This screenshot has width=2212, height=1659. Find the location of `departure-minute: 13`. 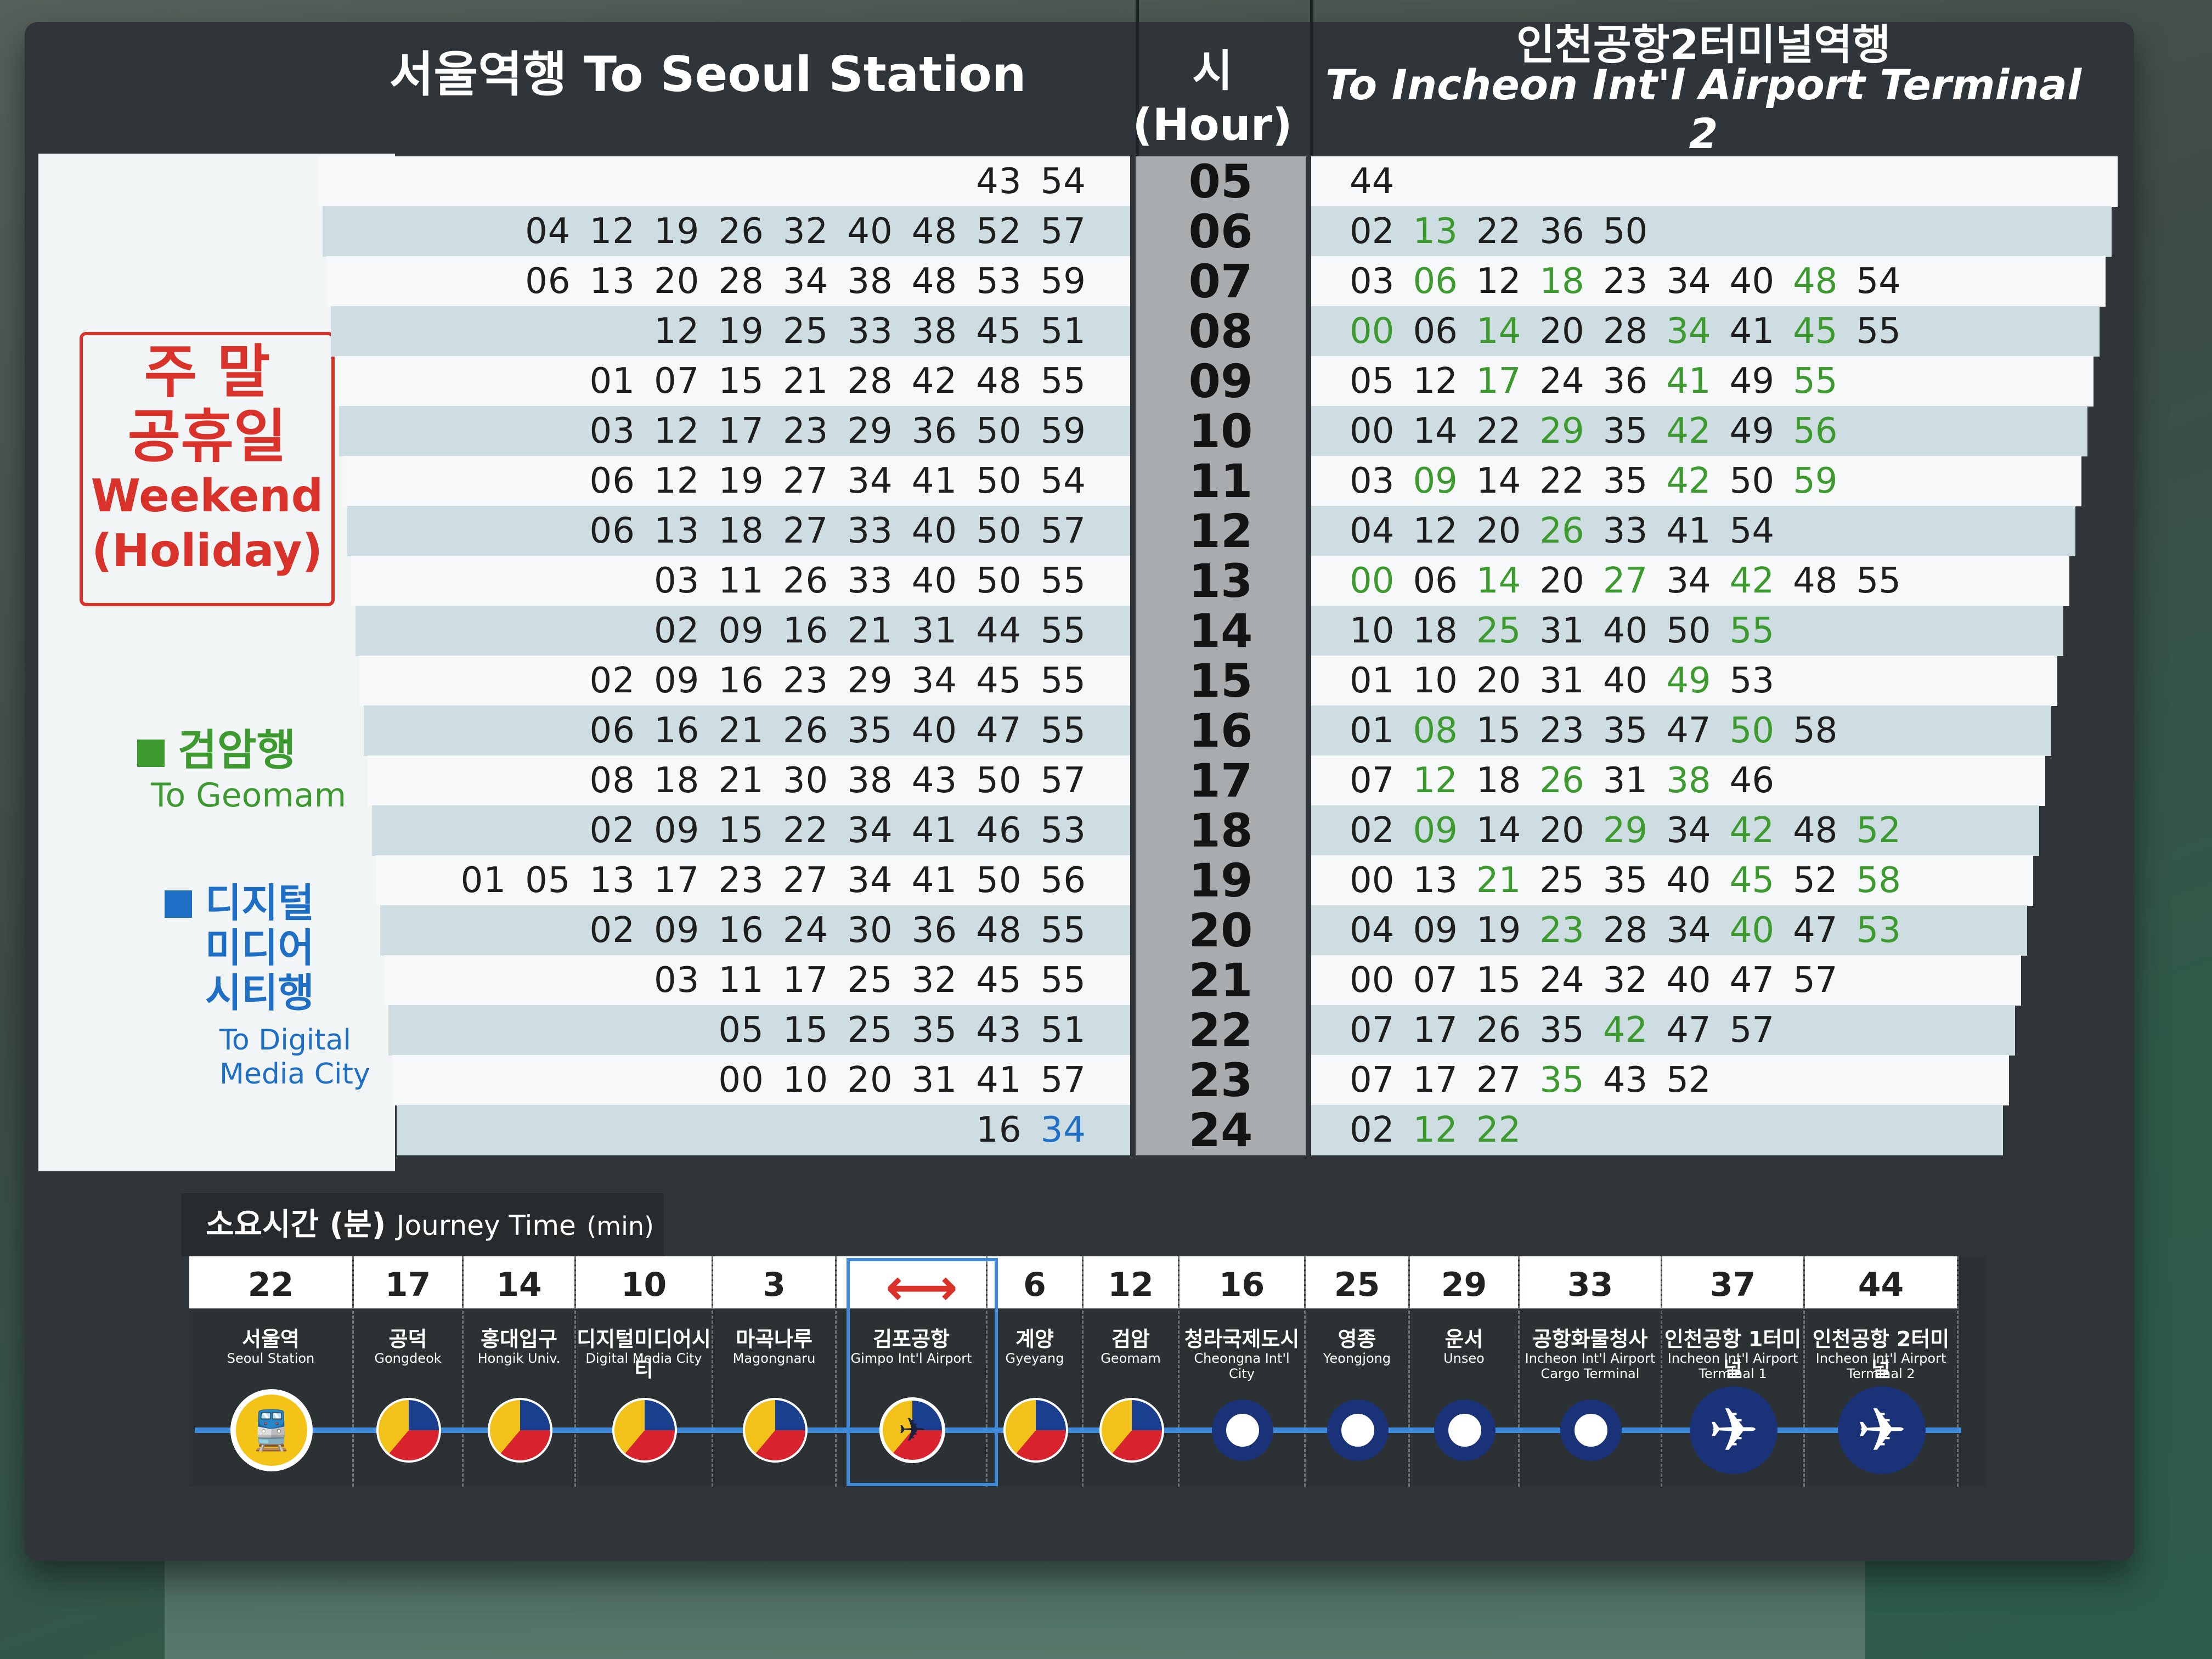

departure-minute: 13 is located at coordinates (612, 282).